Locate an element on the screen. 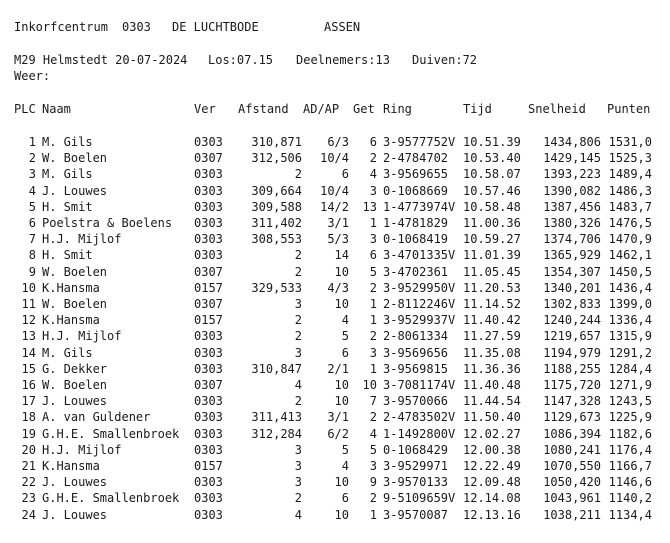  column-header-snelheid: Snelheid is located at coordinates (557, 109).